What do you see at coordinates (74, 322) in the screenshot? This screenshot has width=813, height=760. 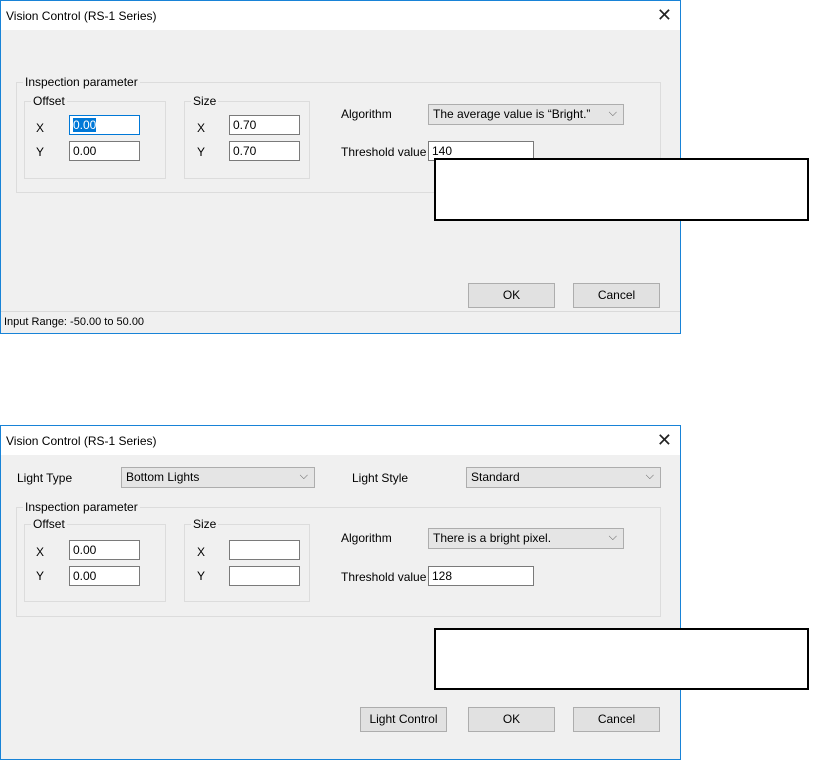 I see `status-text: Input Range: -50.00 to 50.00` at bounding box center [74, 322].